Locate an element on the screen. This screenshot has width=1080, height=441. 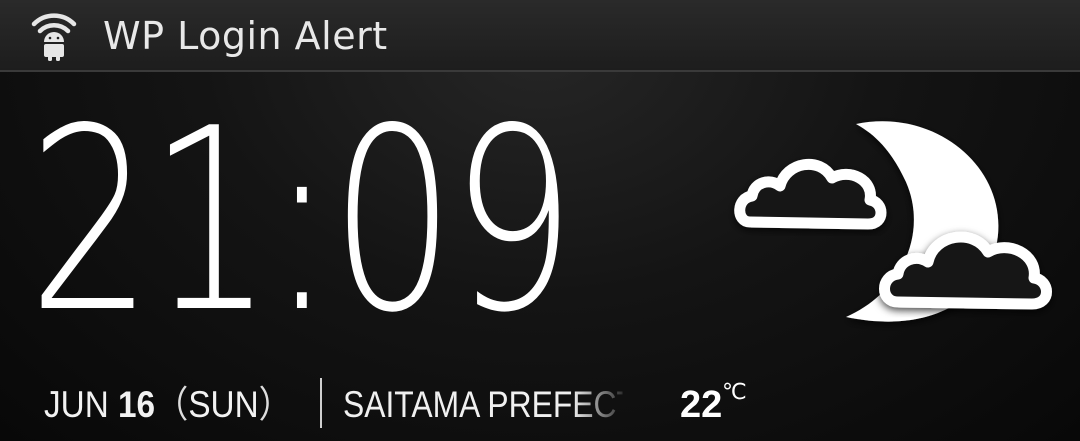
weather-temperature: 22 is located at coordinates (701, 405).